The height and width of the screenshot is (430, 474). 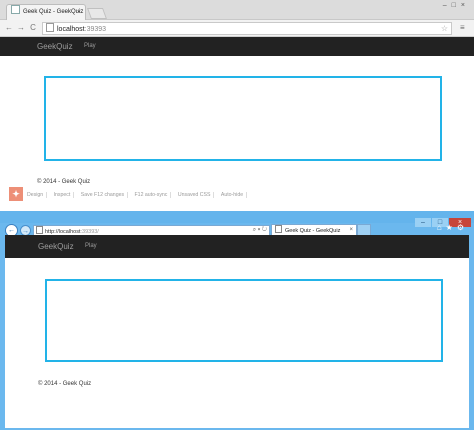 What do you see at coordinates (153, 195) in the screenshot?
I see `f12-auto-sync-toggle: F12 auto-sync` at bounding box center [153, 195].